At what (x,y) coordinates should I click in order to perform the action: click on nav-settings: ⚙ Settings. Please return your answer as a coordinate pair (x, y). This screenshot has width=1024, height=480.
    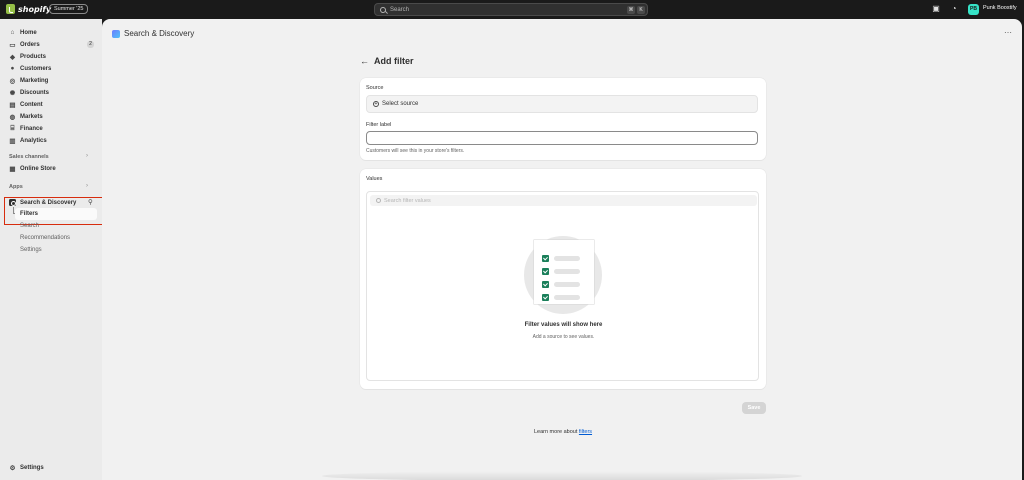
    Looking at the image, I should click on (51, 467).